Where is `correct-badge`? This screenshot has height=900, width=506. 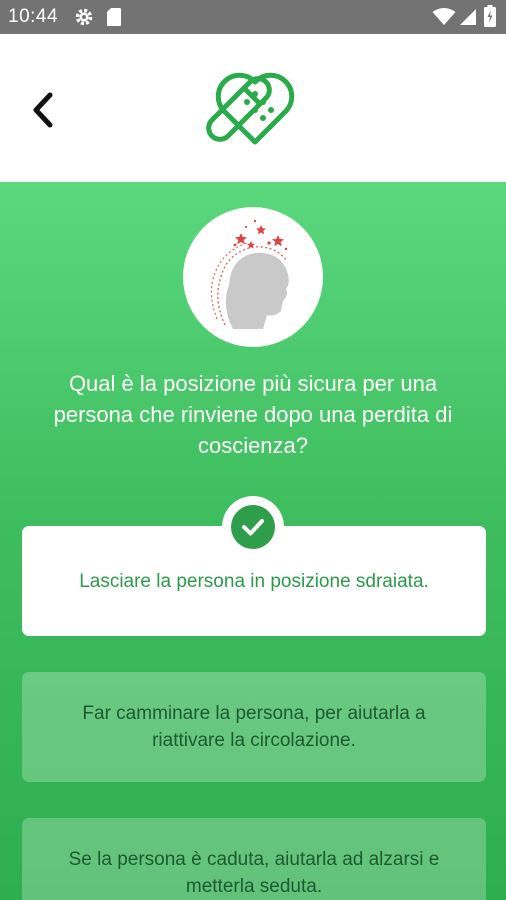 correct-badge is located at coordinates (253, 527).